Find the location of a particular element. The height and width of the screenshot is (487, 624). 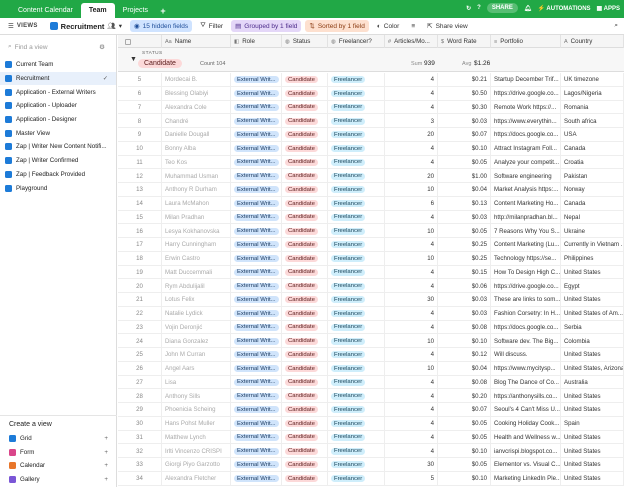

articles-cell: 20 is located at coordinates (411, 135).